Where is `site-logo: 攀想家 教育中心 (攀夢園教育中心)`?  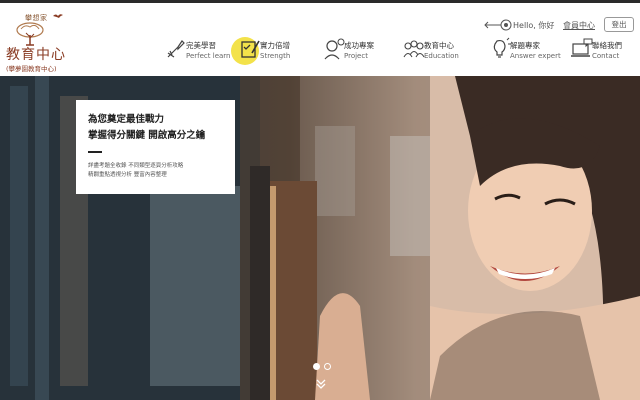 site-logo: 攀想家 教育中心 (攀夢園教育中心) is located at coordinates (35, 42).